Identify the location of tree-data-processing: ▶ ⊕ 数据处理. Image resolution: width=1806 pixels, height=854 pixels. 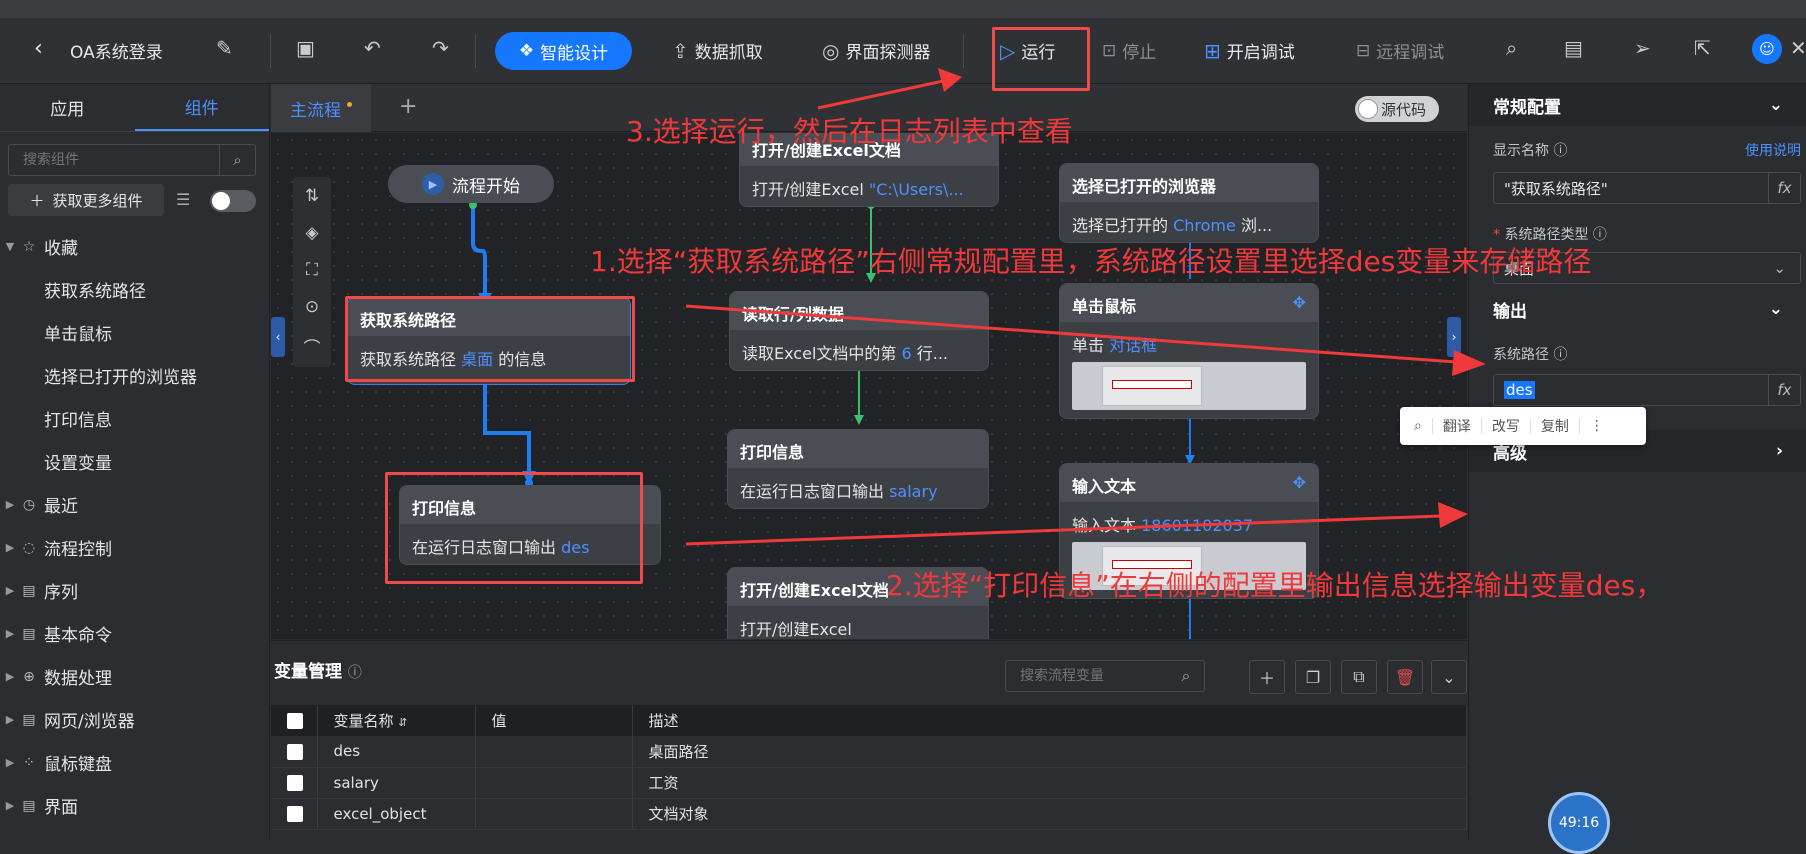
(56, 677).